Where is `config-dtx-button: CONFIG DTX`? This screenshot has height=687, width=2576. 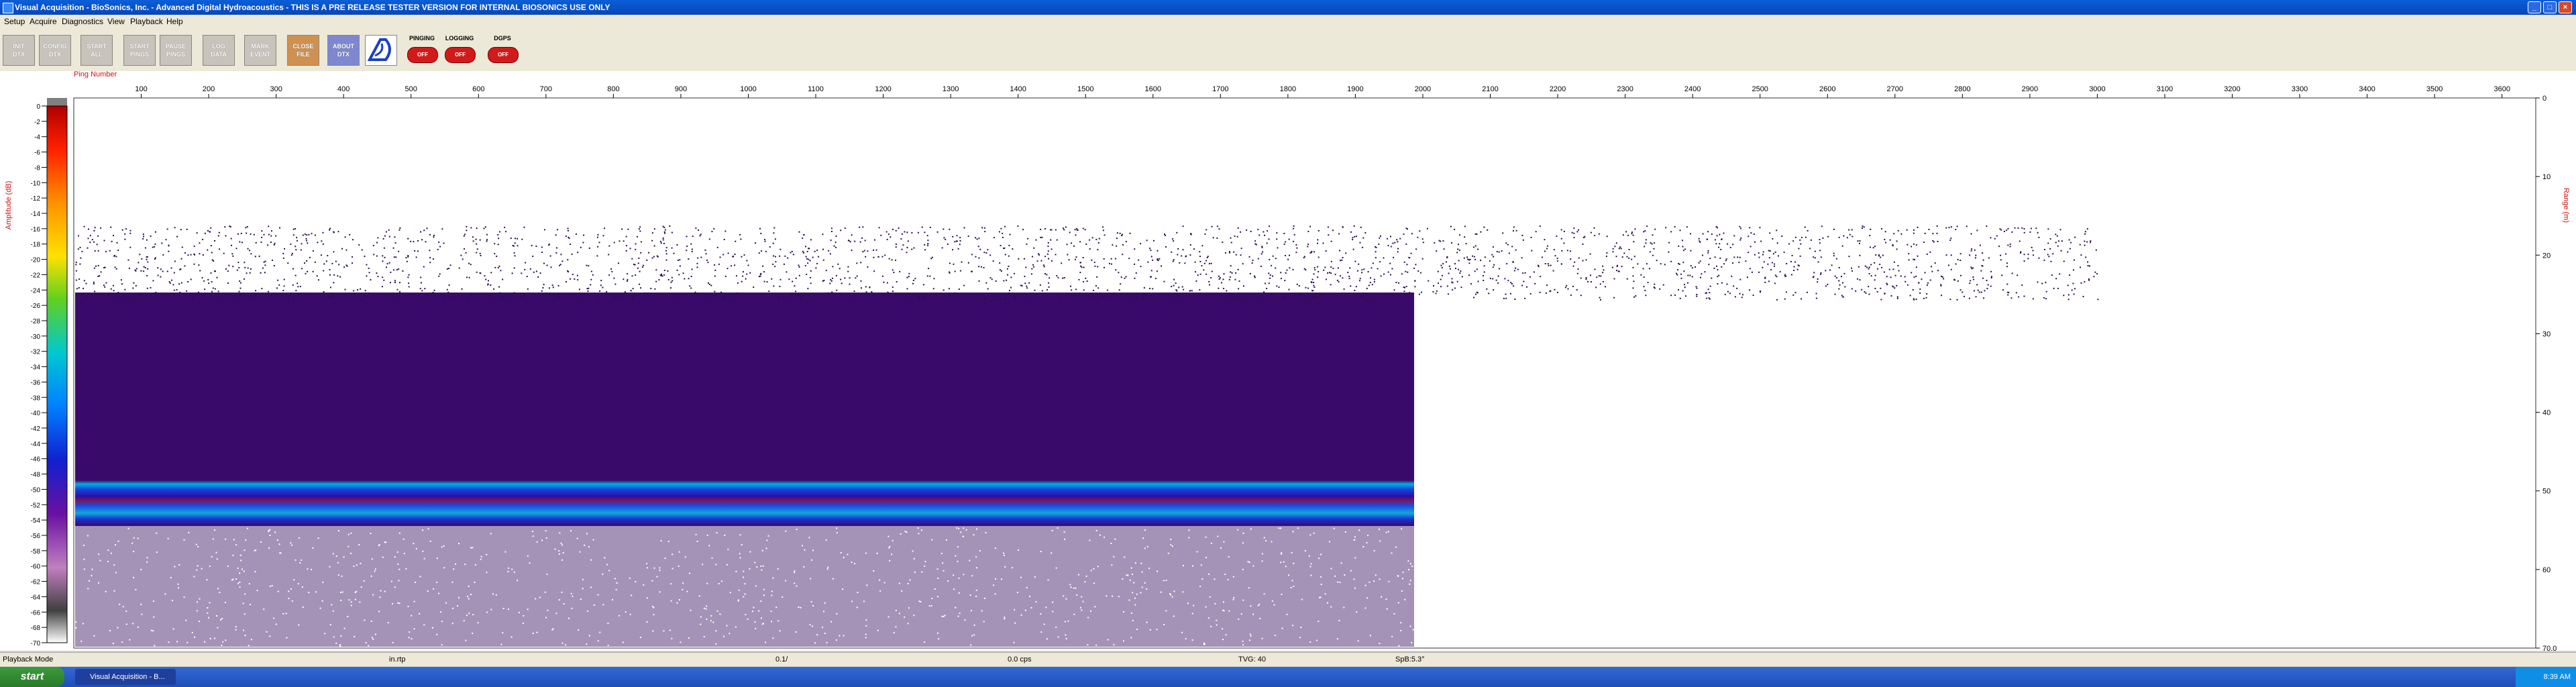
config-dtx-button: CONFIG DTX is located at coordinates (55, 50).